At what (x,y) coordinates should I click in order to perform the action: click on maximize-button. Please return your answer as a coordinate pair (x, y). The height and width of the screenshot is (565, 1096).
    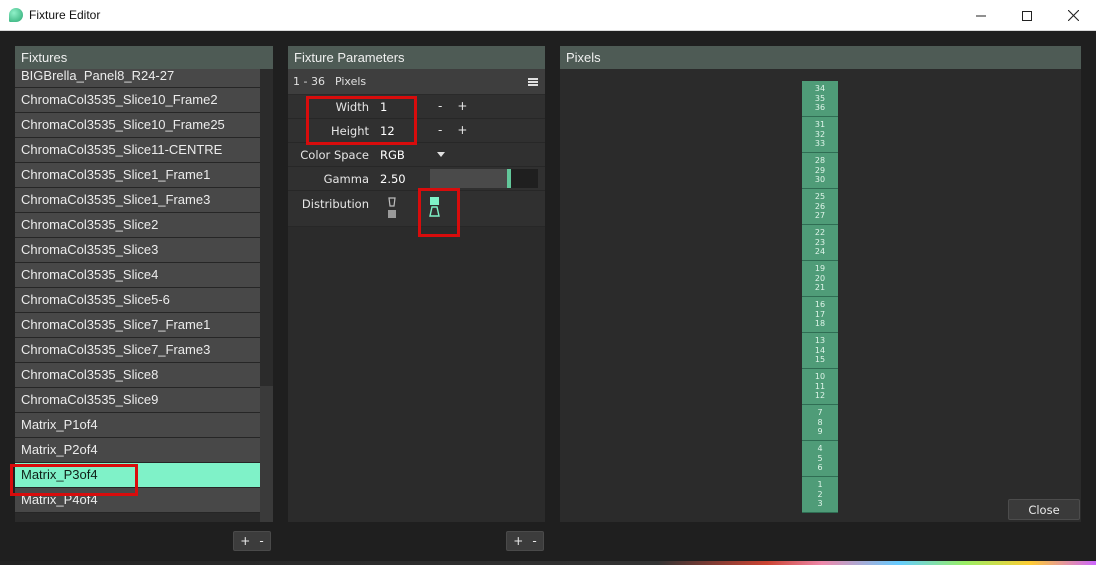
    Looking at the image, I should click on (1027, 15).